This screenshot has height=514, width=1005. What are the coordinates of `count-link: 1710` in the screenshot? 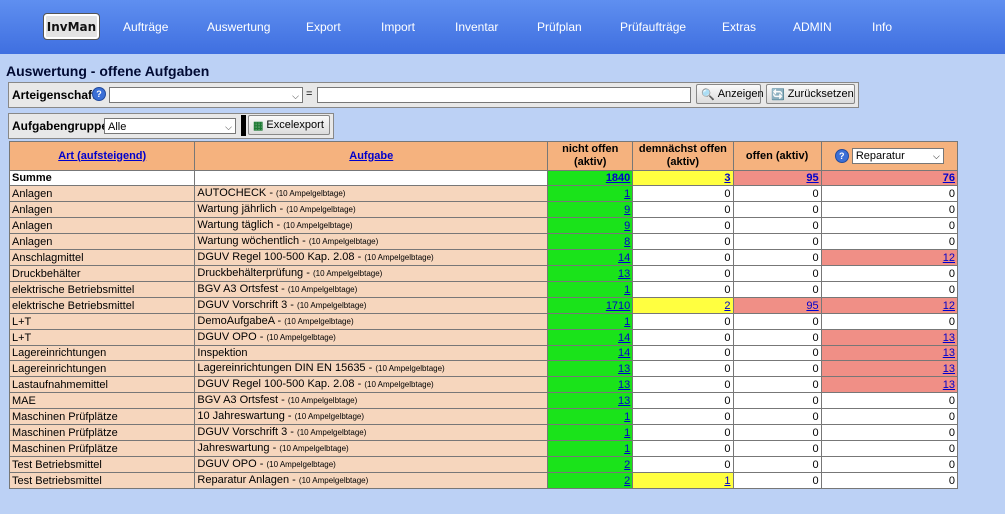 It's located at (618, 306).